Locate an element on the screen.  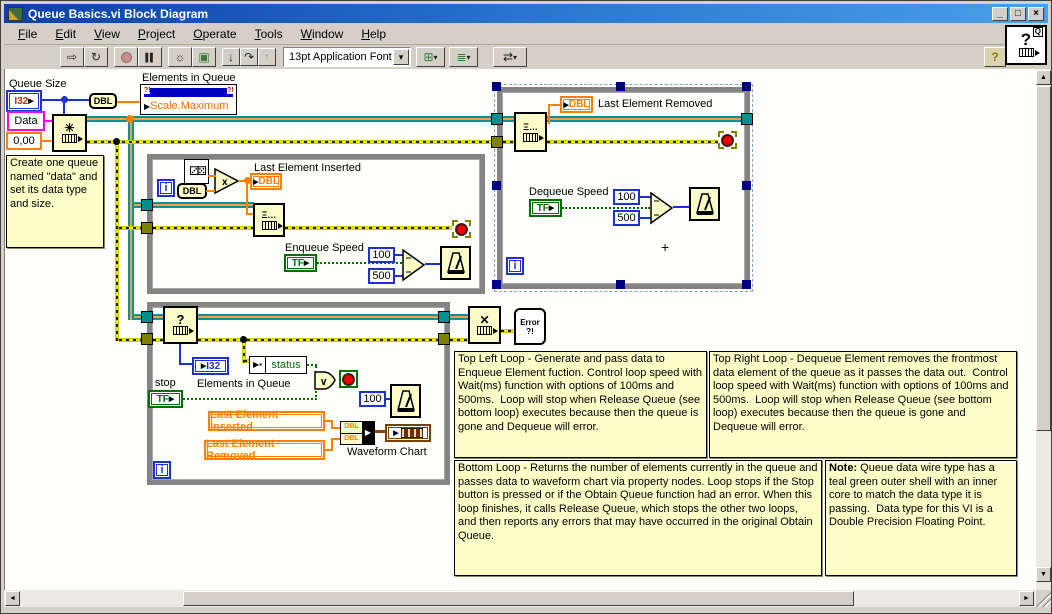
bundle-node: DBL DBL ▶ is located at coordinates (357, 433).